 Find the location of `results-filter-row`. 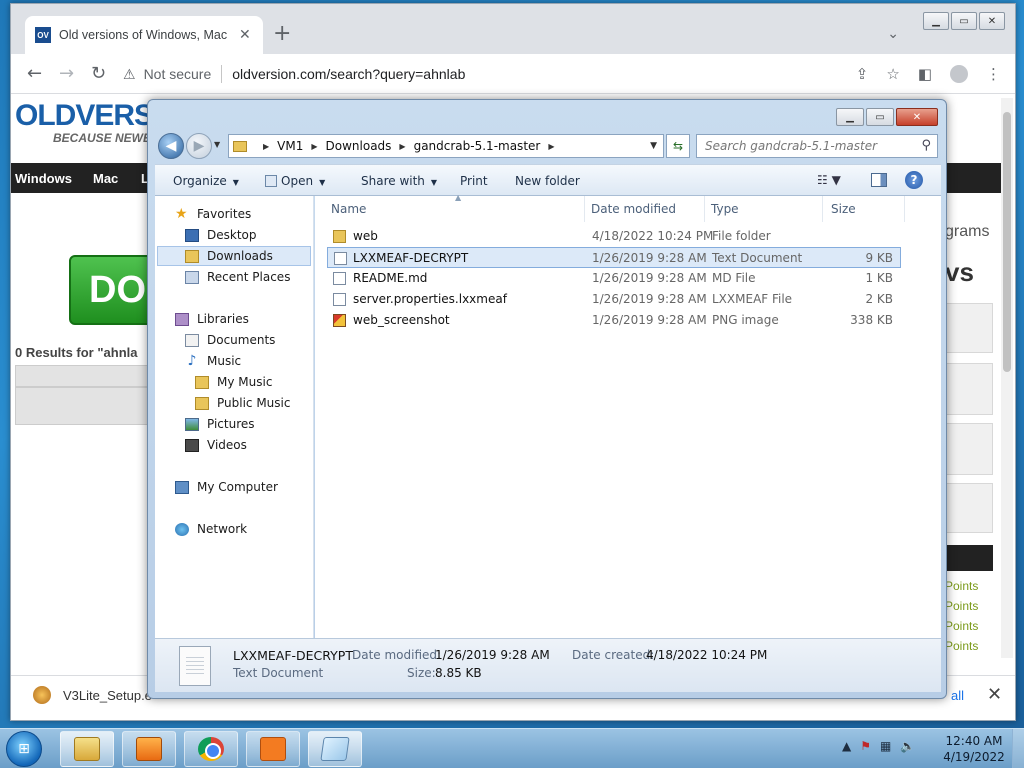

results-filter-row is located at coordinates (85, 406).